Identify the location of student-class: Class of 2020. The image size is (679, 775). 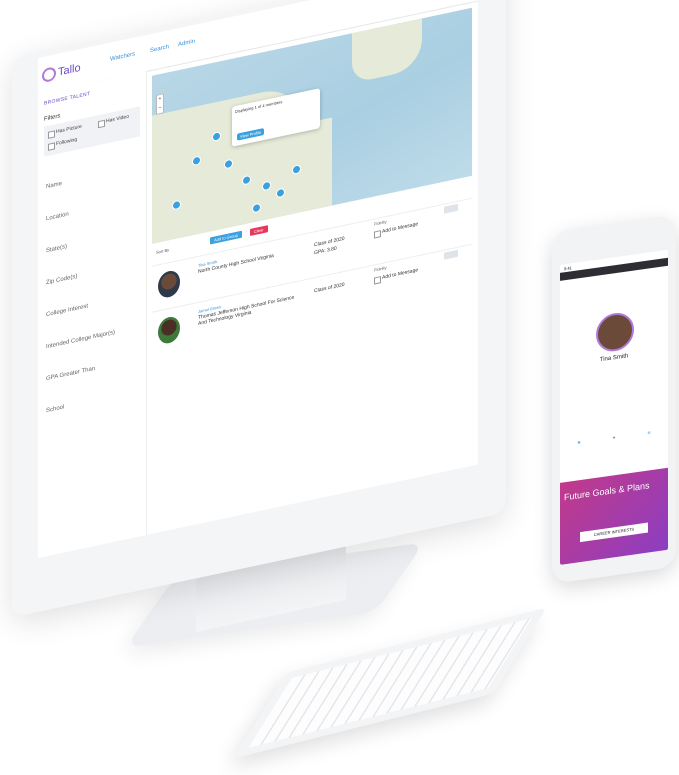
(329, 288).